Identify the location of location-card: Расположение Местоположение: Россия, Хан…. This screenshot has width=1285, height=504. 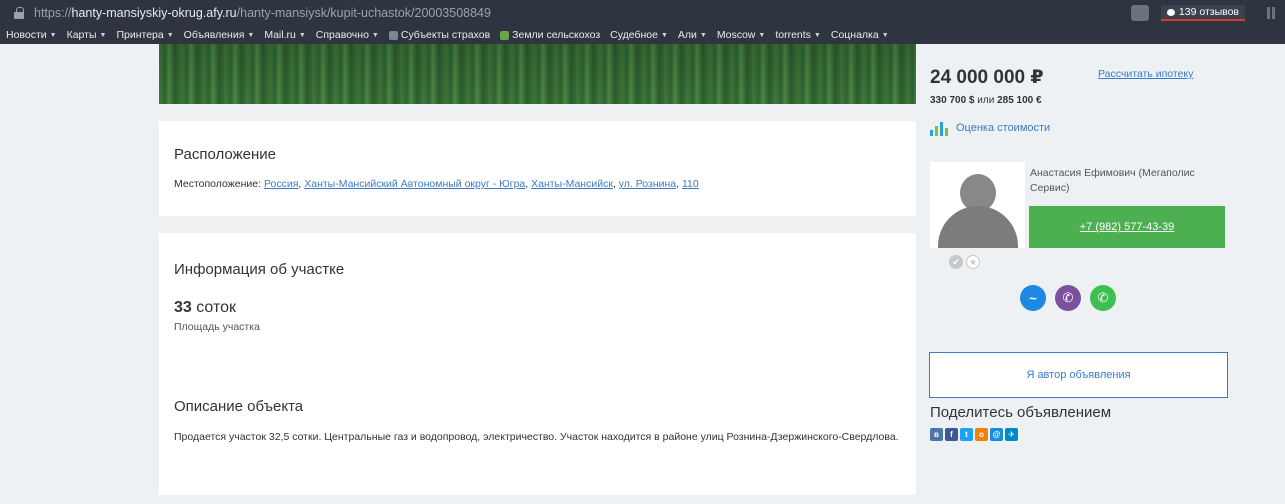
(537, 168).